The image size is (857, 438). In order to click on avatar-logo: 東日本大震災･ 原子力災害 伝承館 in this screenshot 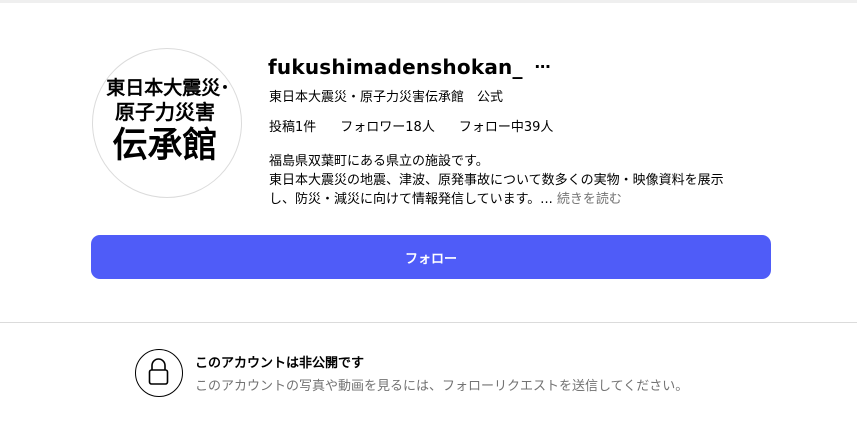, I will do `click(168, 121)`.